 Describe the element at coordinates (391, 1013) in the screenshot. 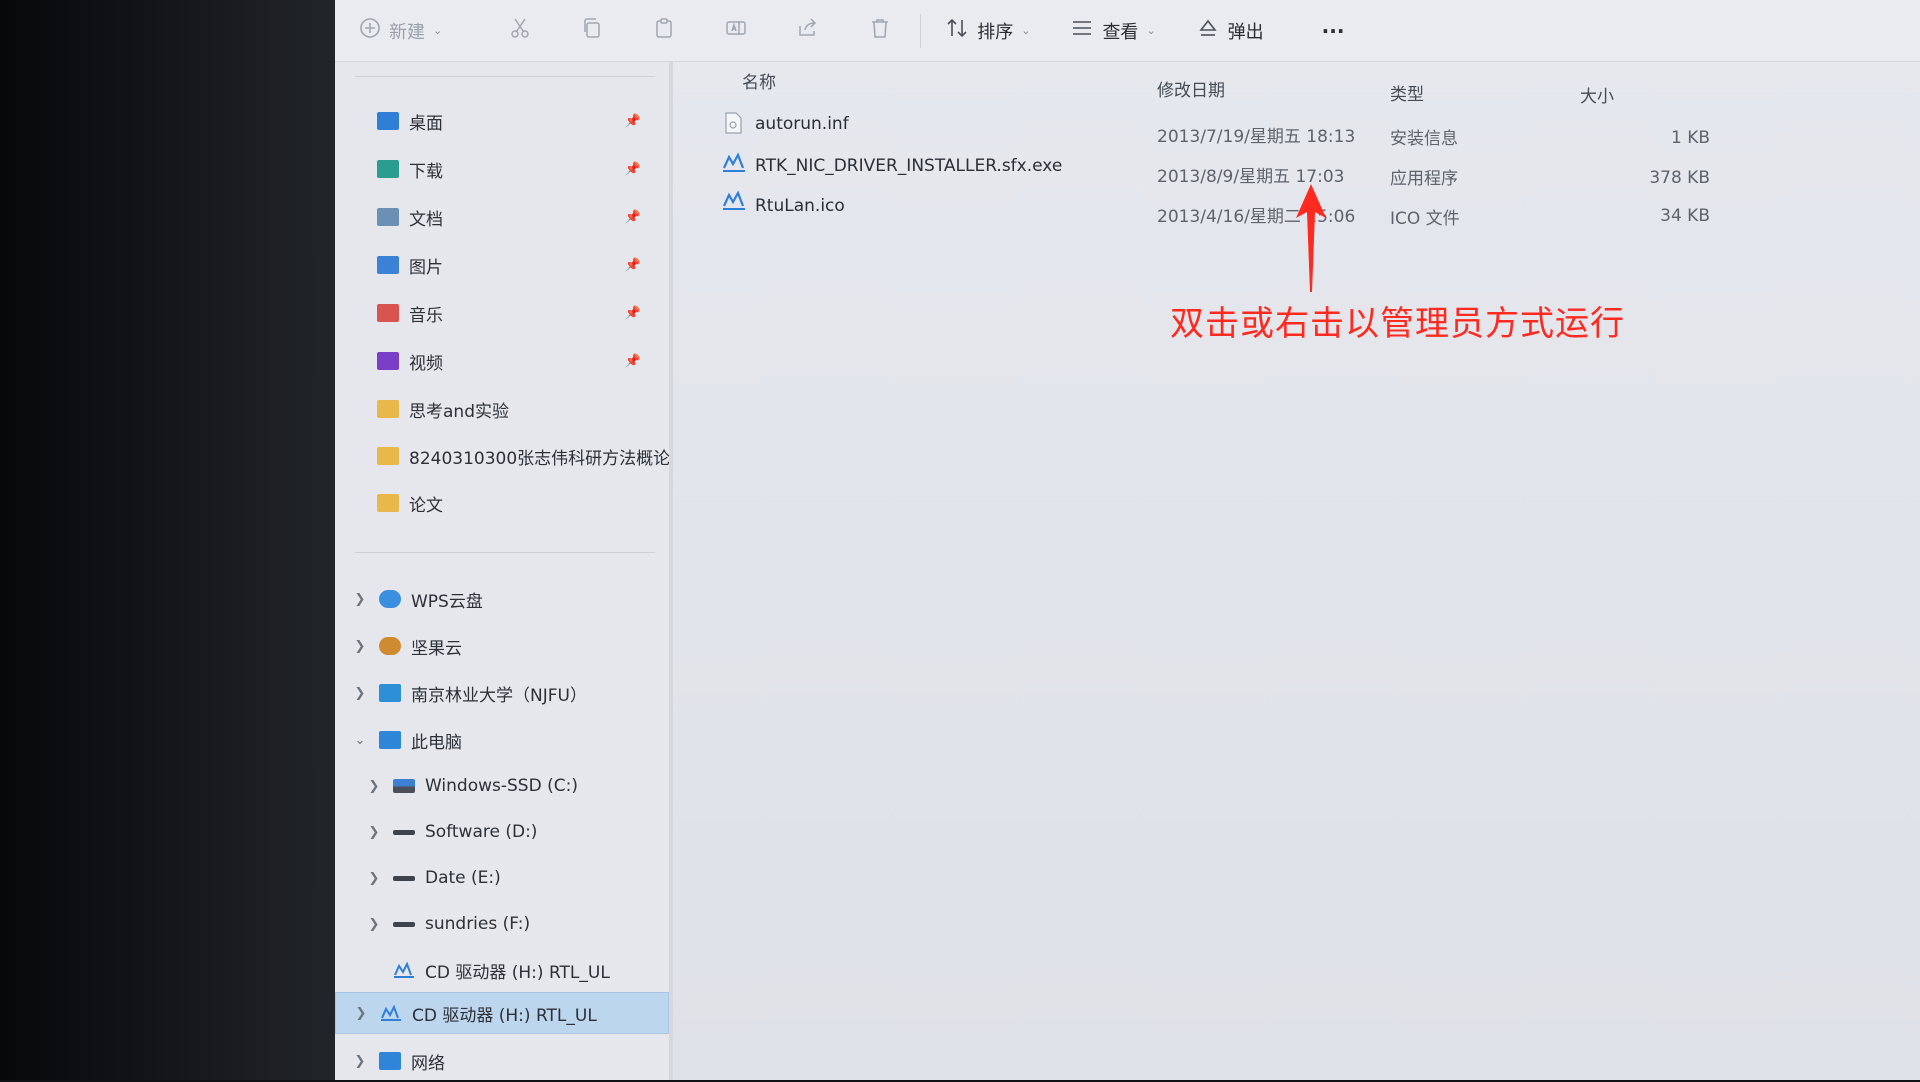

I see `cd-drive-icon` at that location.